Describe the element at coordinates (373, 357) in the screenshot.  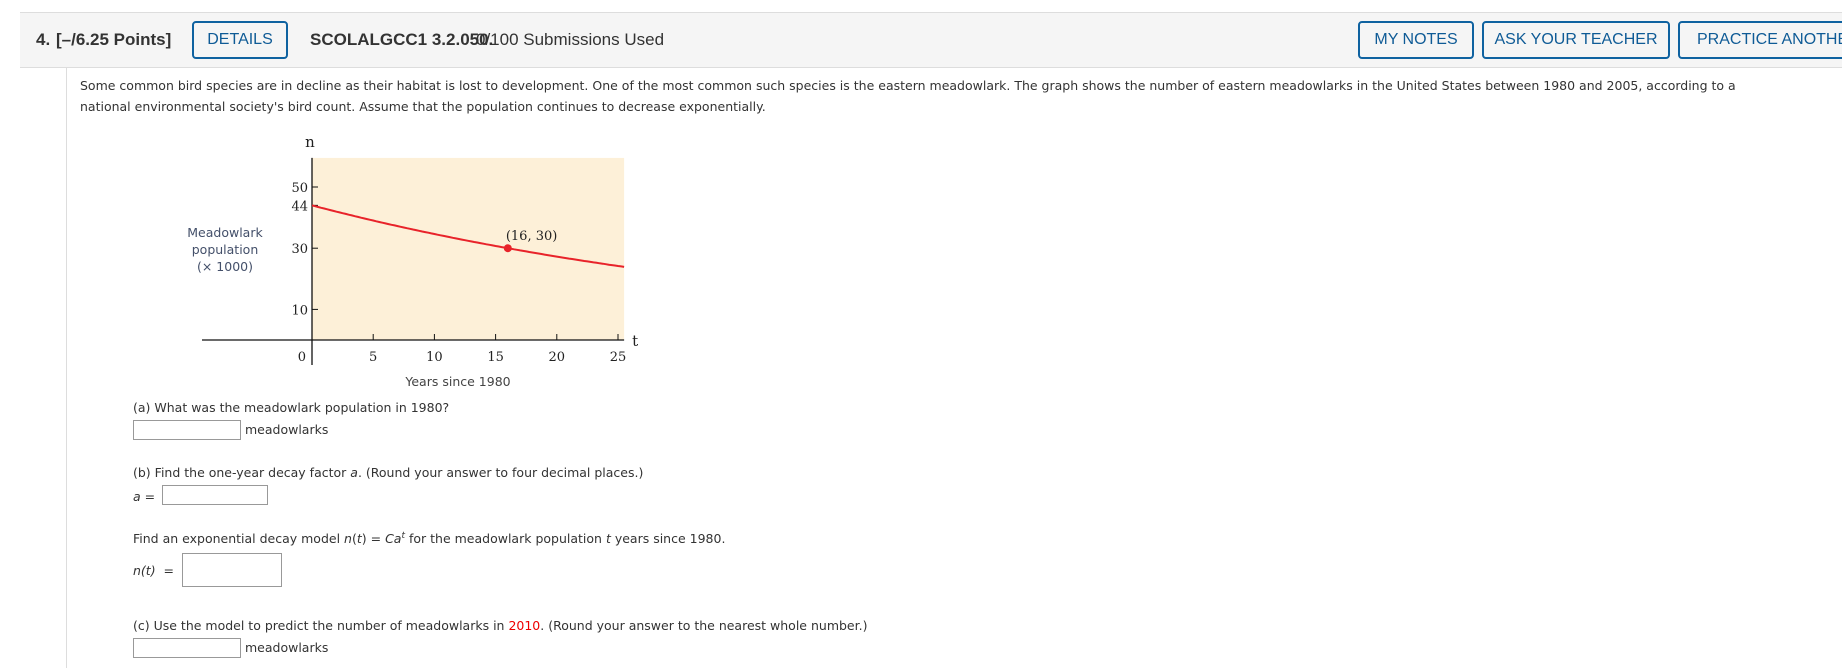
I see `x-tick-label: 5` at that location.